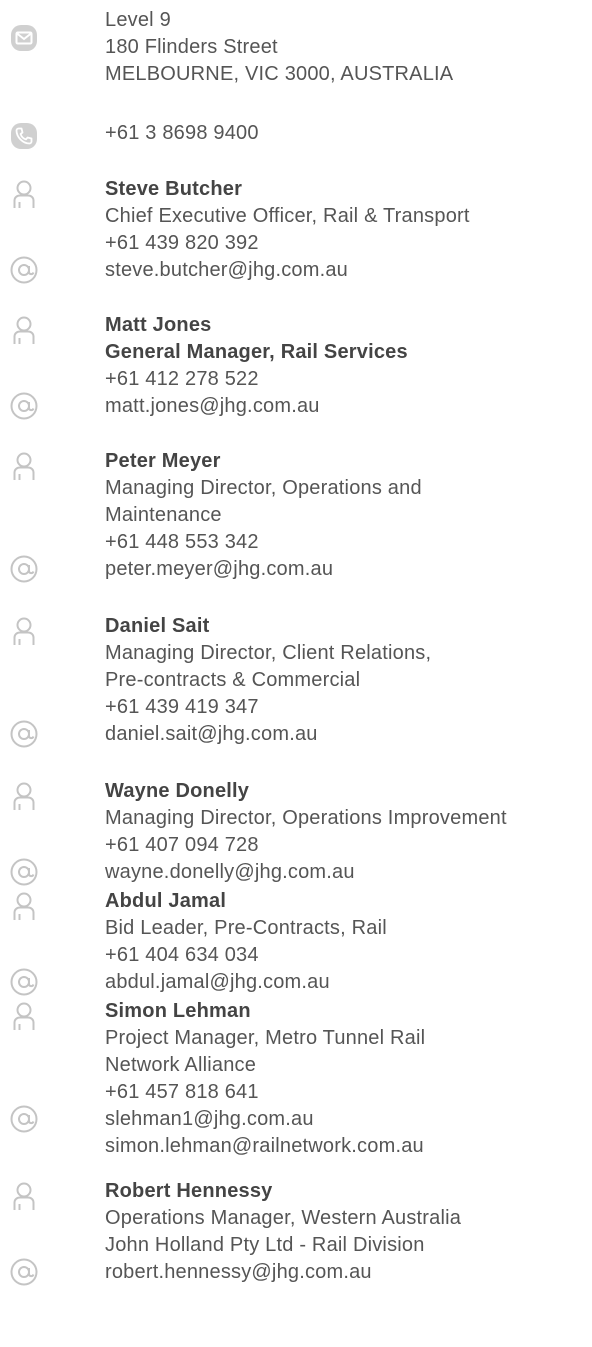 The width and height of the screenshot is (592, 1347). I want to click on contact-name: Daniel Sait, so click(157, 626).